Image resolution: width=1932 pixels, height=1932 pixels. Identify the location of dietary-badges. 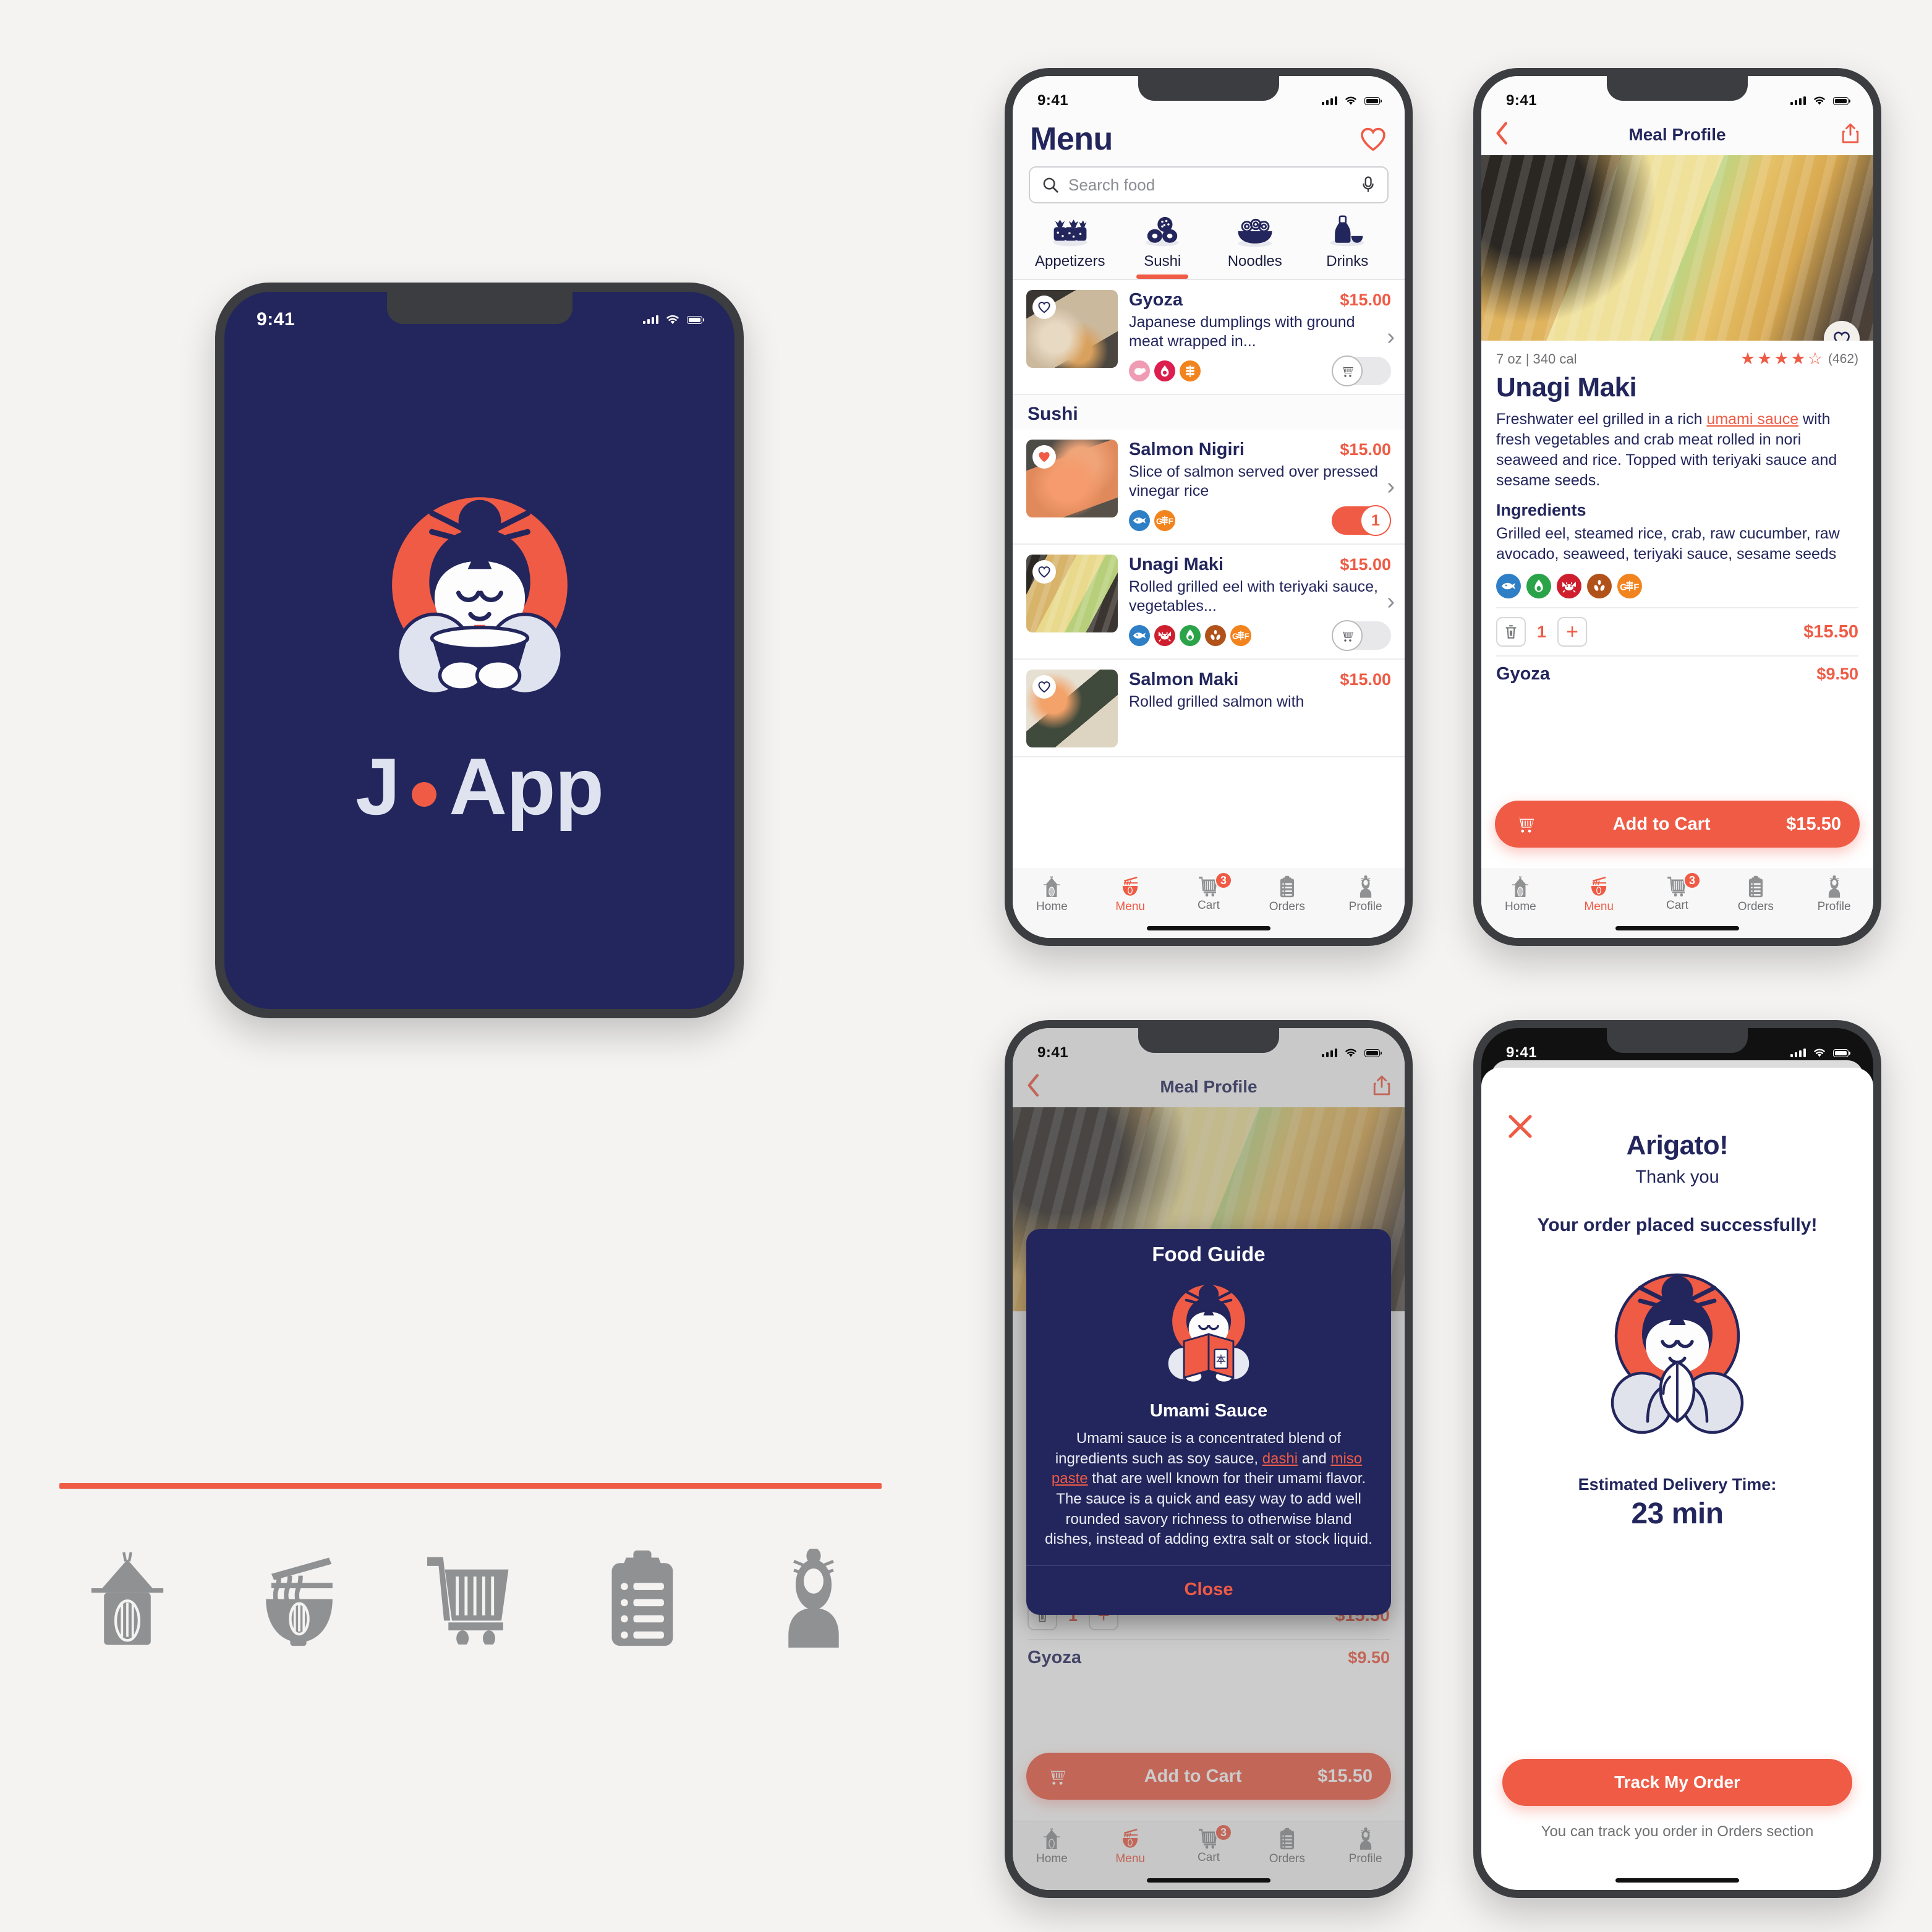
(1165, 371).